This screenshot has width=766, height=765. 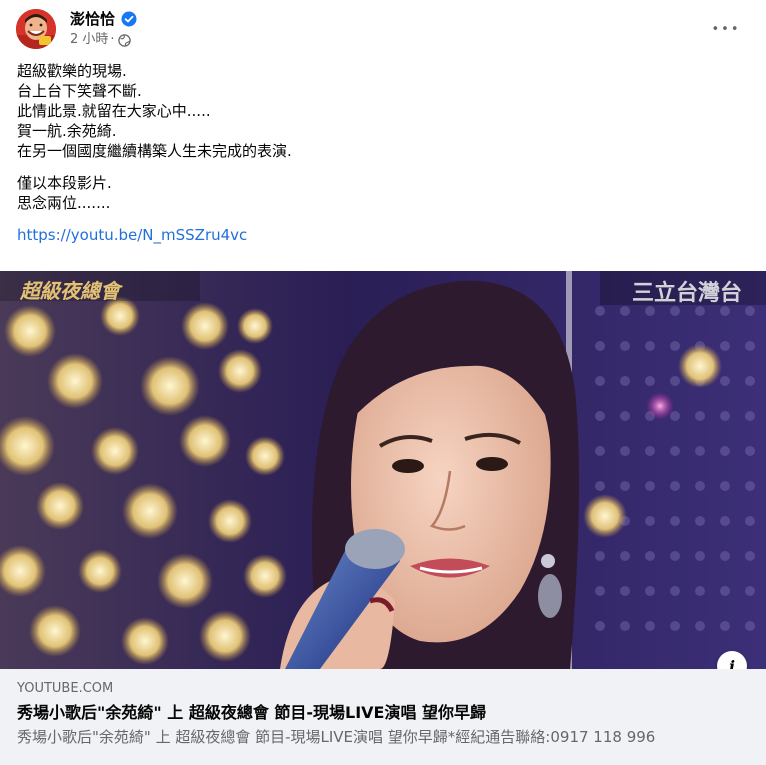 I want to click on post-text-line: 台上台下笑聲不斷., so click(x=79, y=91).